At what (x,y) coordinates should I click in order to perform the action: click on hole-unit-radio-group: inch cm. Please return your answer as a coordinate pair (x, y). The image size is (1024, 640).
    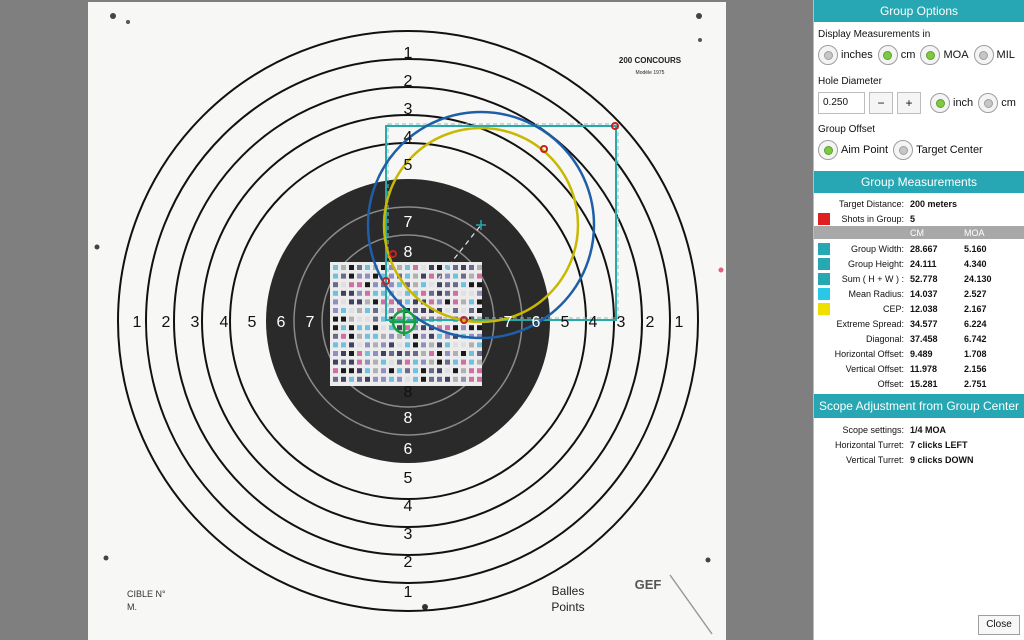
    Looking at the image, I should click on (975, 103).